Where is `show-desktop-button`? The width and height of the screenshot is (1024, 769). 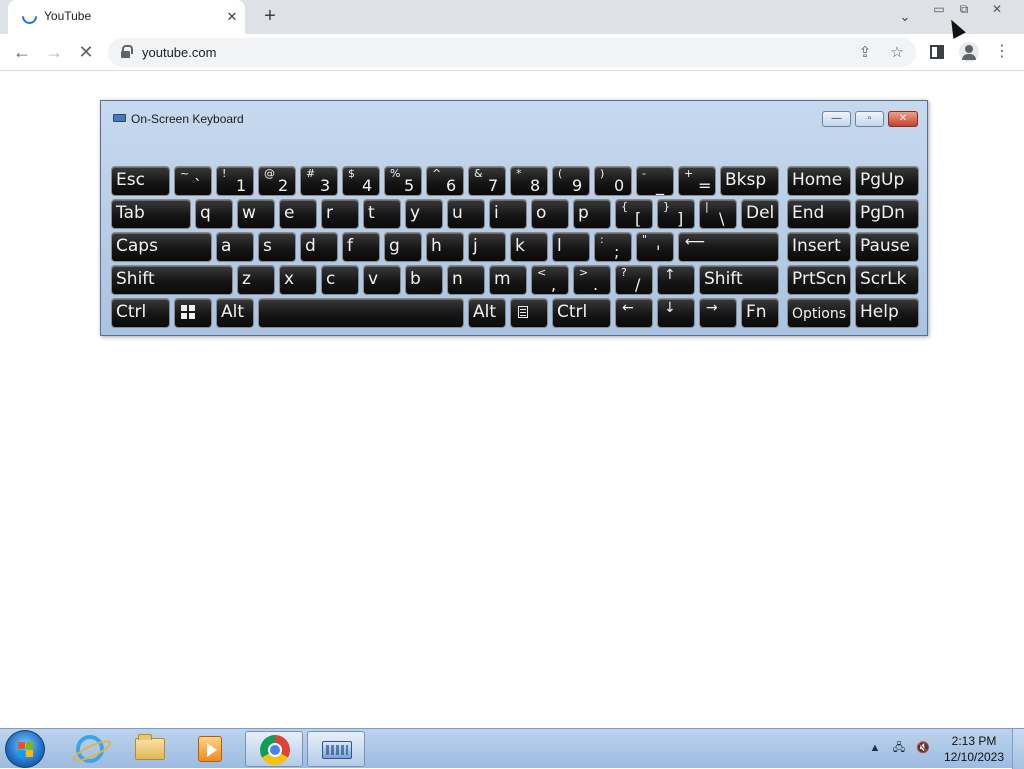 show-desktop-button is located at coordinates (1018, 749).